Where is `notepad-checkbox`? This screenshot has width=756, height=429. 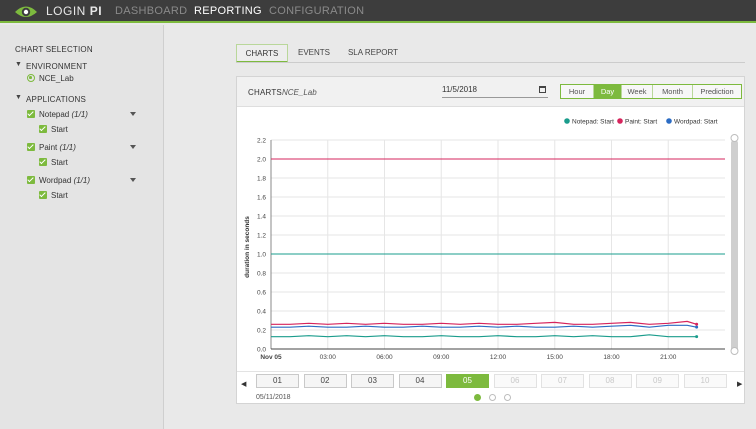 notepad-checkbox is located at coordinates (31, 114).